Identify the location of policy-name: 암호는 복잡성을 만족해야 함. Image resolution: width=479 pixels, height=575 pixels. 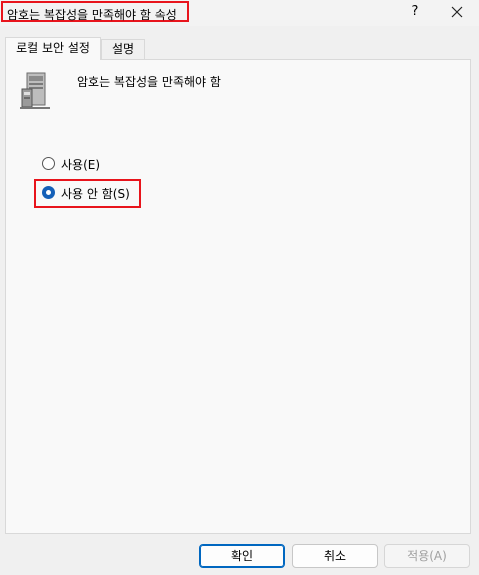
(149, 82).